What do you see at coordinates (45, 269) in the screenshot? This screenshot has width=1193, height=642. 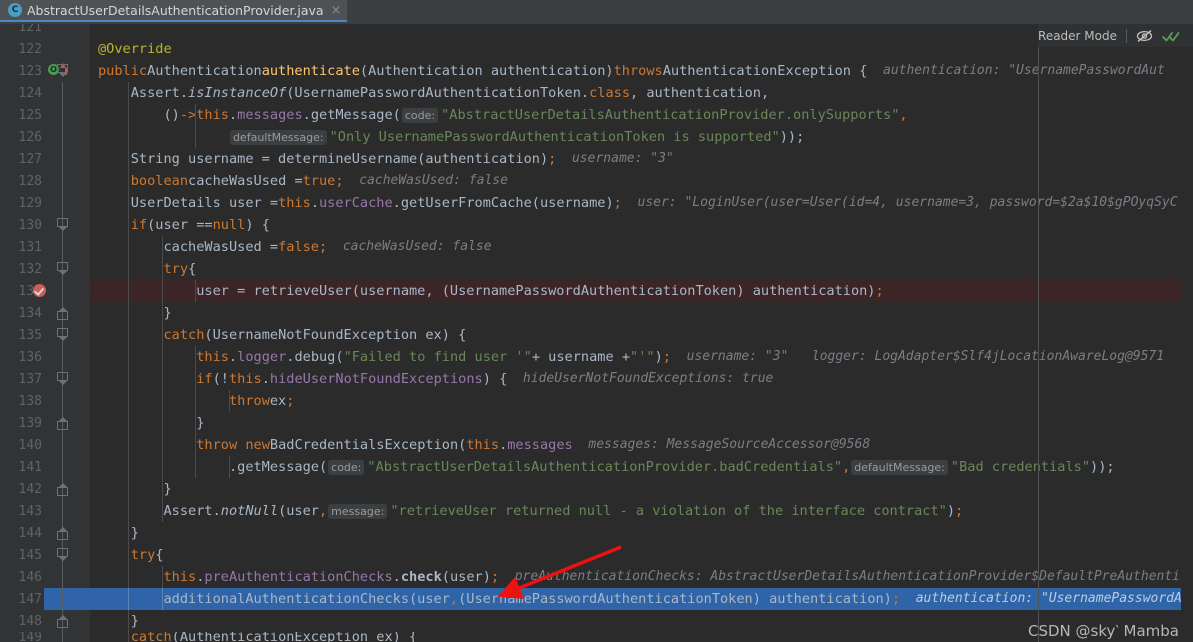 I see `gutter-132: 132` at bounding box center [45, 269].